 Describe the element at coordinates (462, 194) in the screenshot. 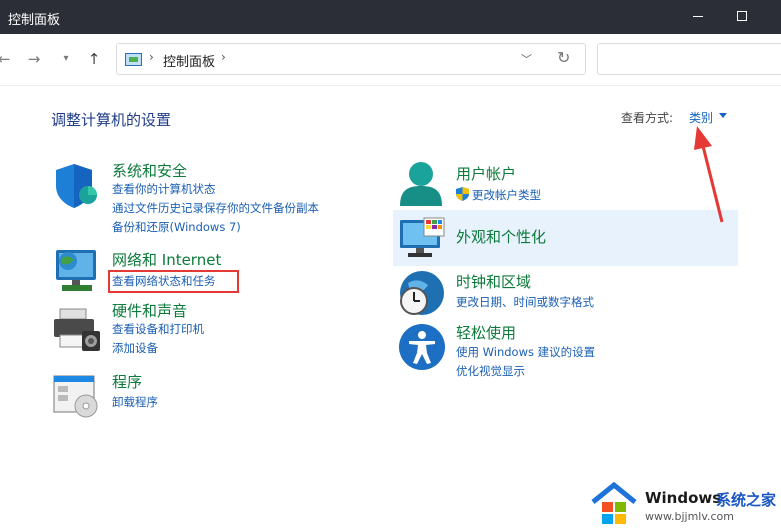

I see `uac-shield-icon` at that location.